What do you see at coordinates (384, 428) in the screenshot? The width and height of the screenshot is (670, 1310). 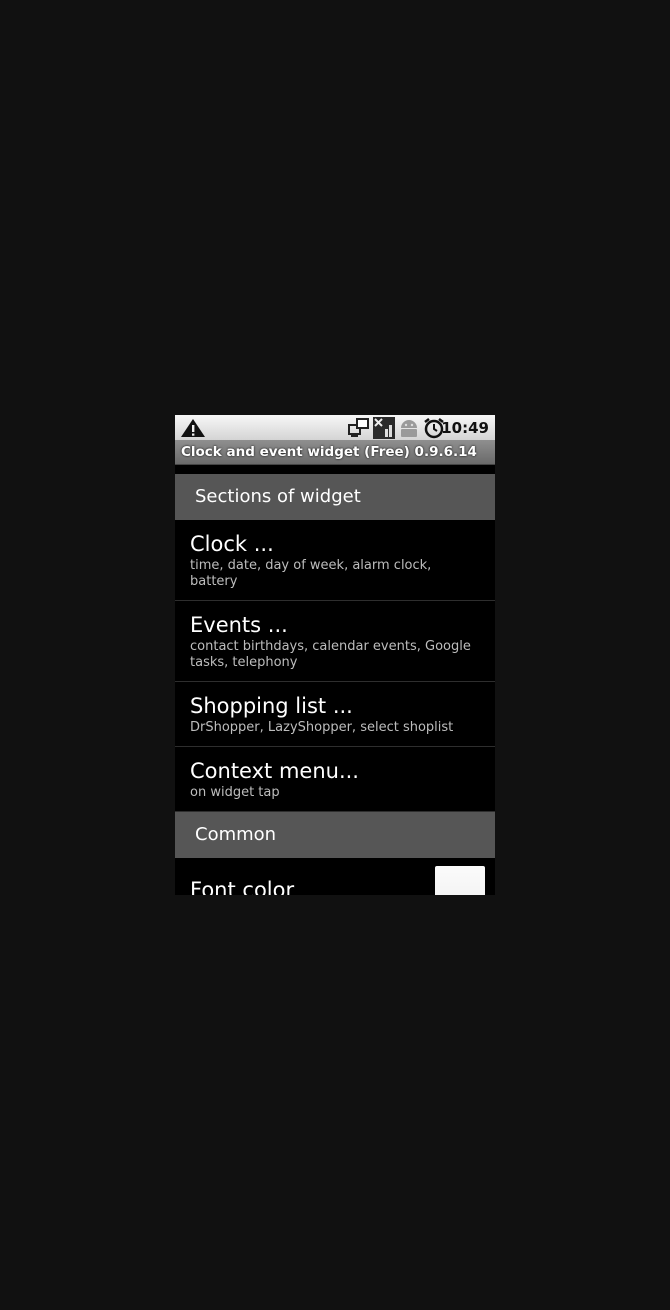 I see `signal-icon` at bounding box center [384, 428].